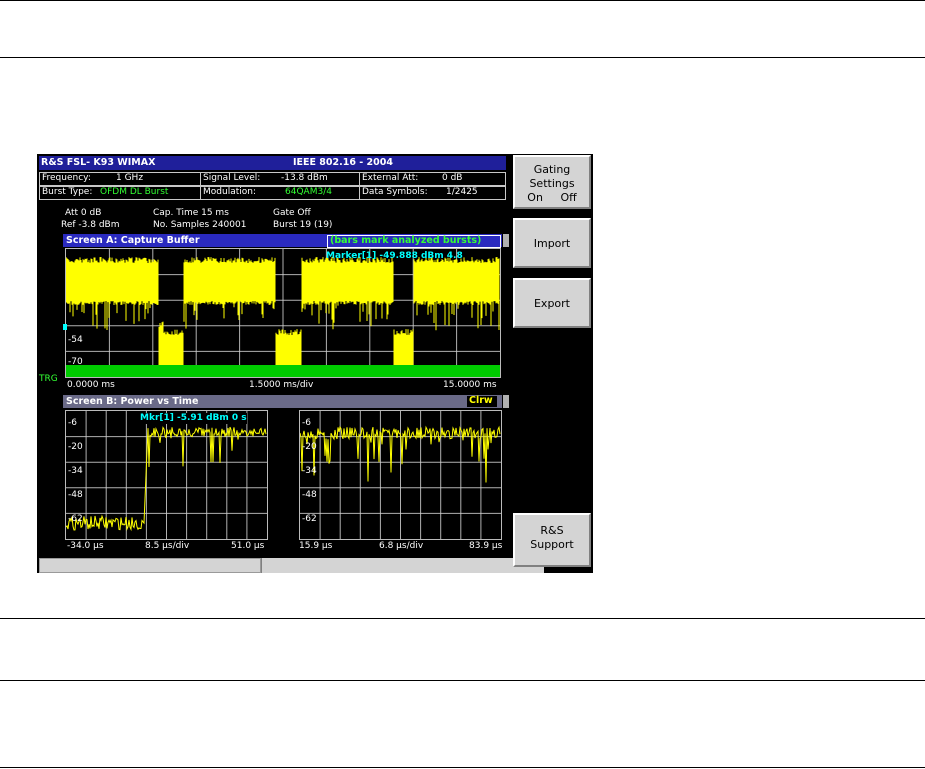  I want to click on status-field, so click(150, 565).